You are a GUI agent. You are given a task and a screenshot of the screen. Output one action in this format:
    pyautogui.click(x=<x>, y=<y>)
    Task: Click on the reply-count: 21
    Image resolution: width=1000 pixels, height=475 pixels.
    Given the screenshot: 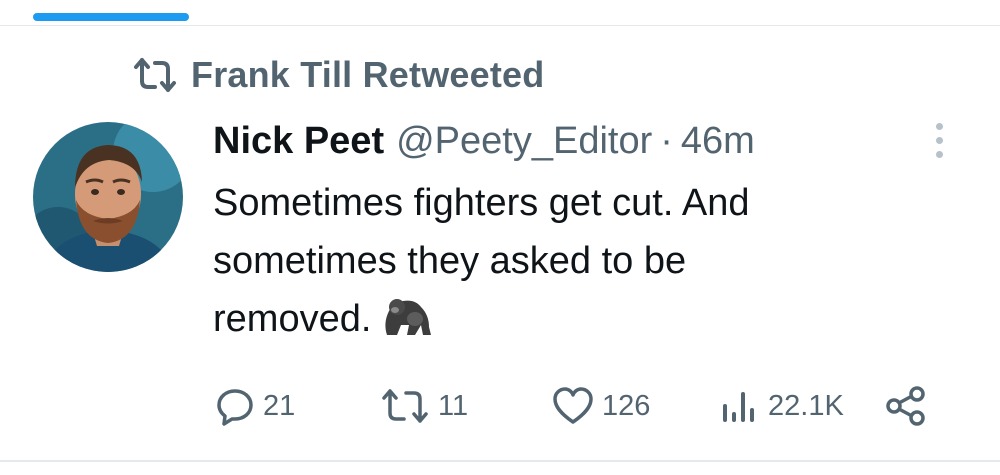 What is the action you would take?
    pyautogui.click(x=279, y=405)
    